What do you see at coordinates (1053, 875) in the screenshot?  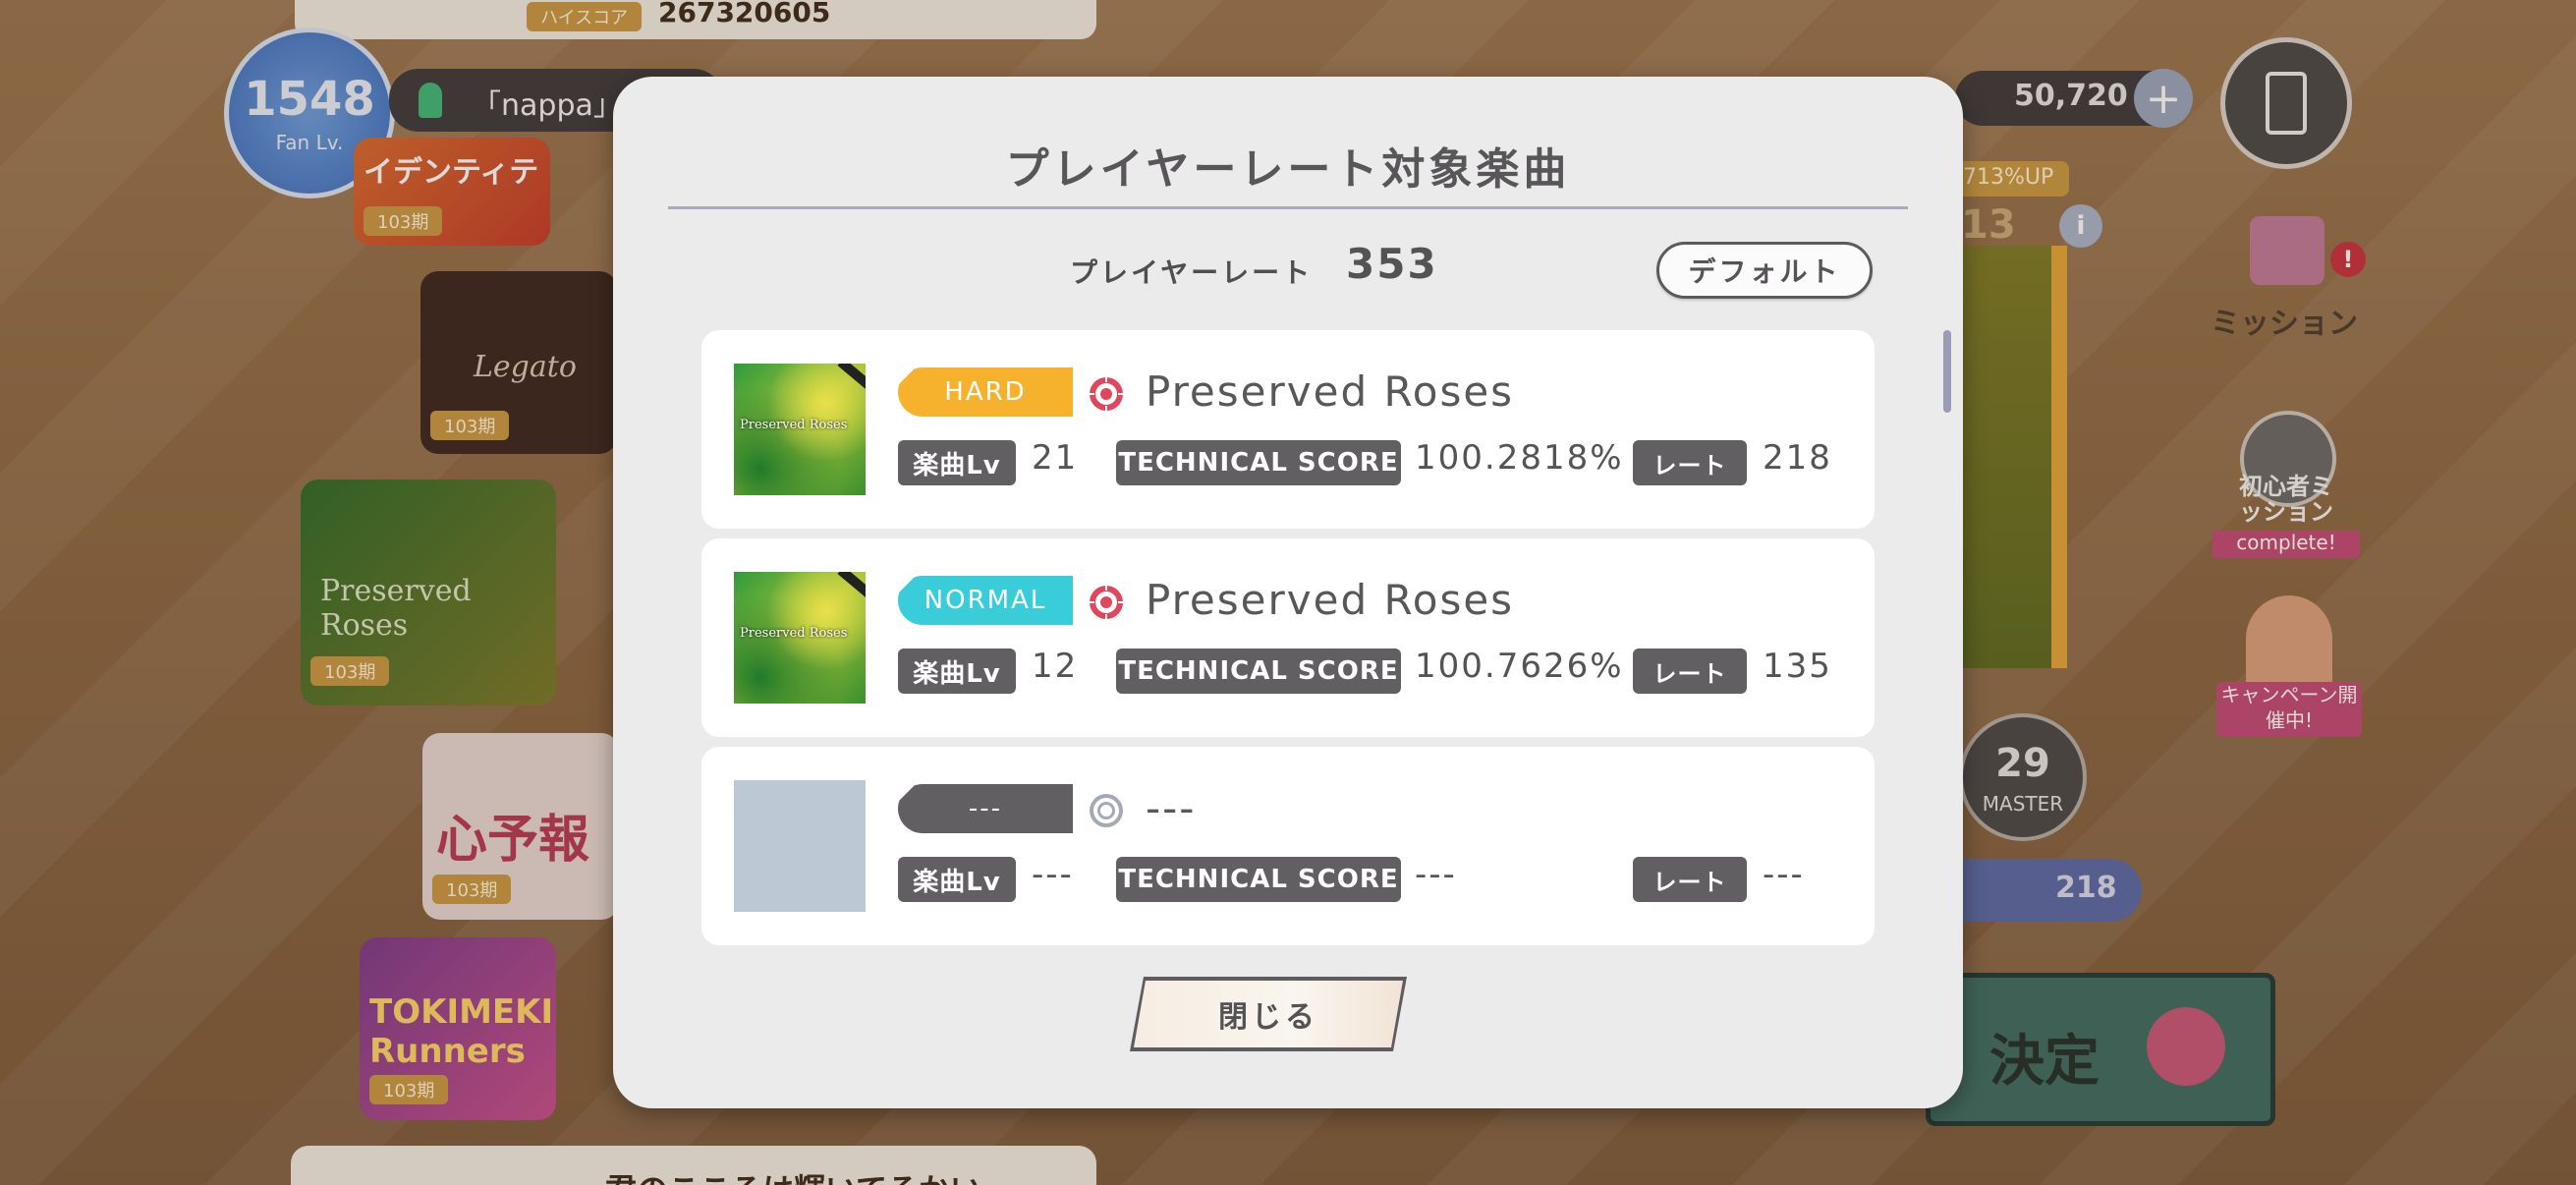 I see `song-level-value: ---` at bounding box center [1053, 875].